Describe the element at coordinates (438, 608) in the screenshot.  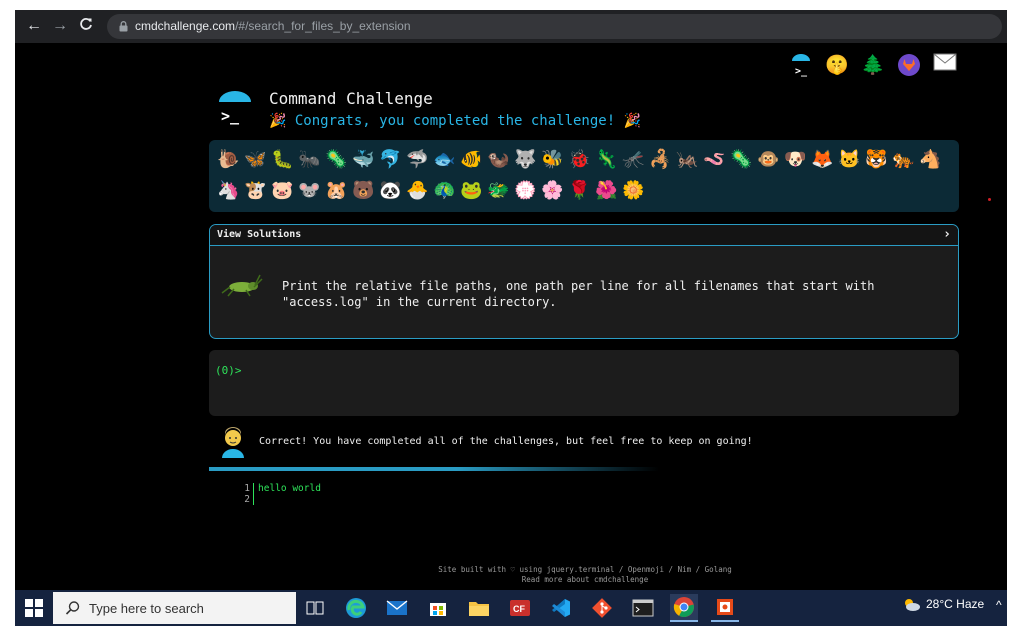
I see `store-icon` at that location.